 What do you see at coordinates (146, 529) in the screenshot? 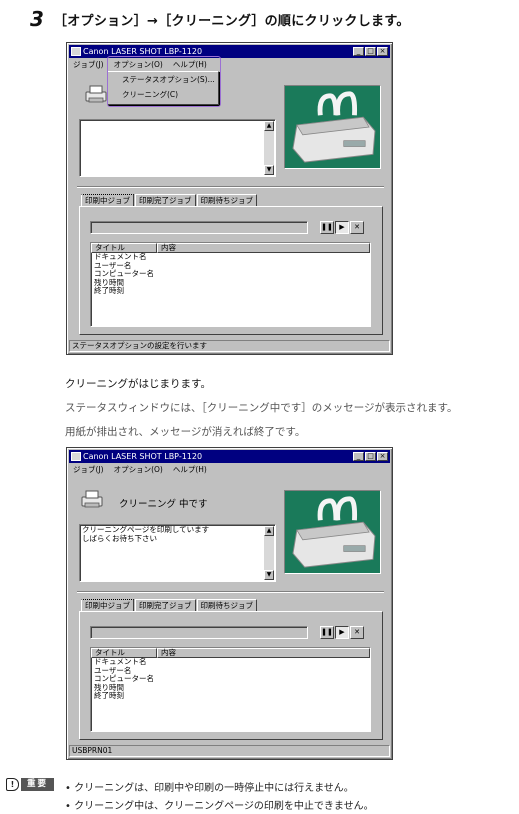
I see `message-line: クリーニングページを印刷しています` at bounding box center [146, 529].